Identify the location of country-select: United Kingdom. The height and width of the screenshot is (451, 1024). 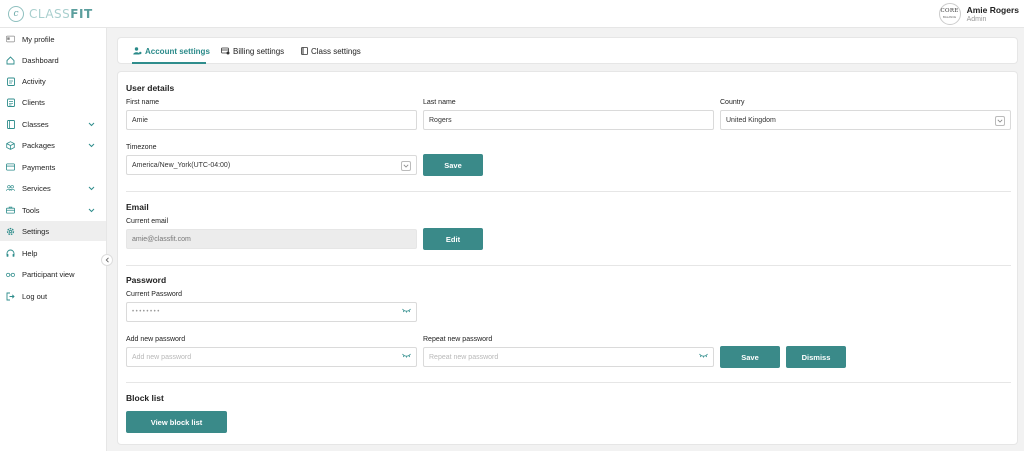
(865, 120).